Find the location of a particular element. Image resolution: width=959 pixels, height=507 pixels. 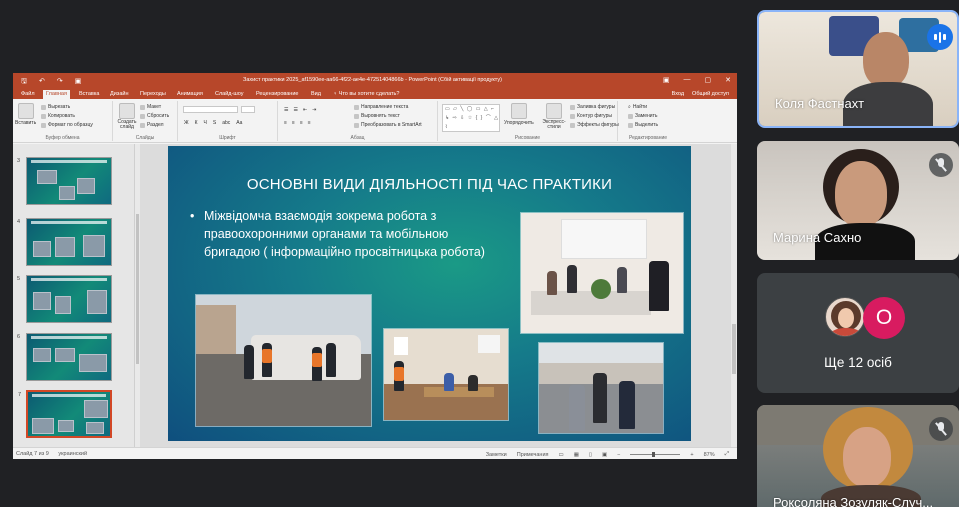

bold-button: Ж is located at coordinates (186, 123).